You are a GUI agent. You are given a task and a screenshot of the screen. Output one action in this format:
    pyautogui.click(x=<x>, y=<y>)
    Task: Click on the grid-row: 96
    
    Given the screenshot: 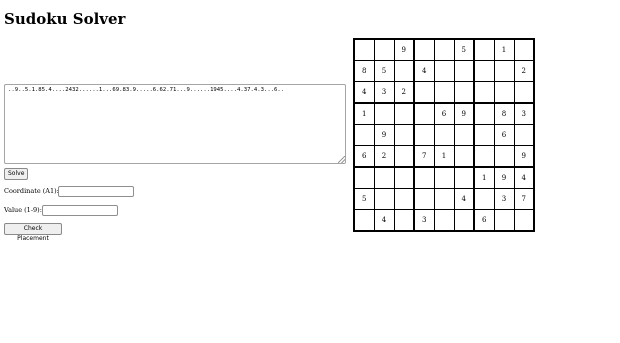 What is the action you would take?
    pyautogui.click(x=444, y=135)
    